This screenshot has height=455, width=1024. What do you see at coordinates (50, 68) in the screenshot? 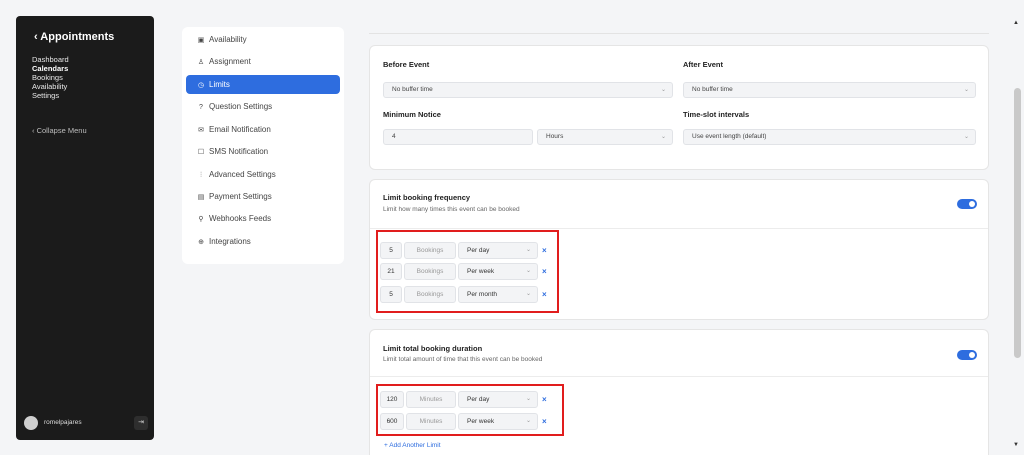
I see `sidebar-item-calendars: Calendars` at bounding box center [50, 68].